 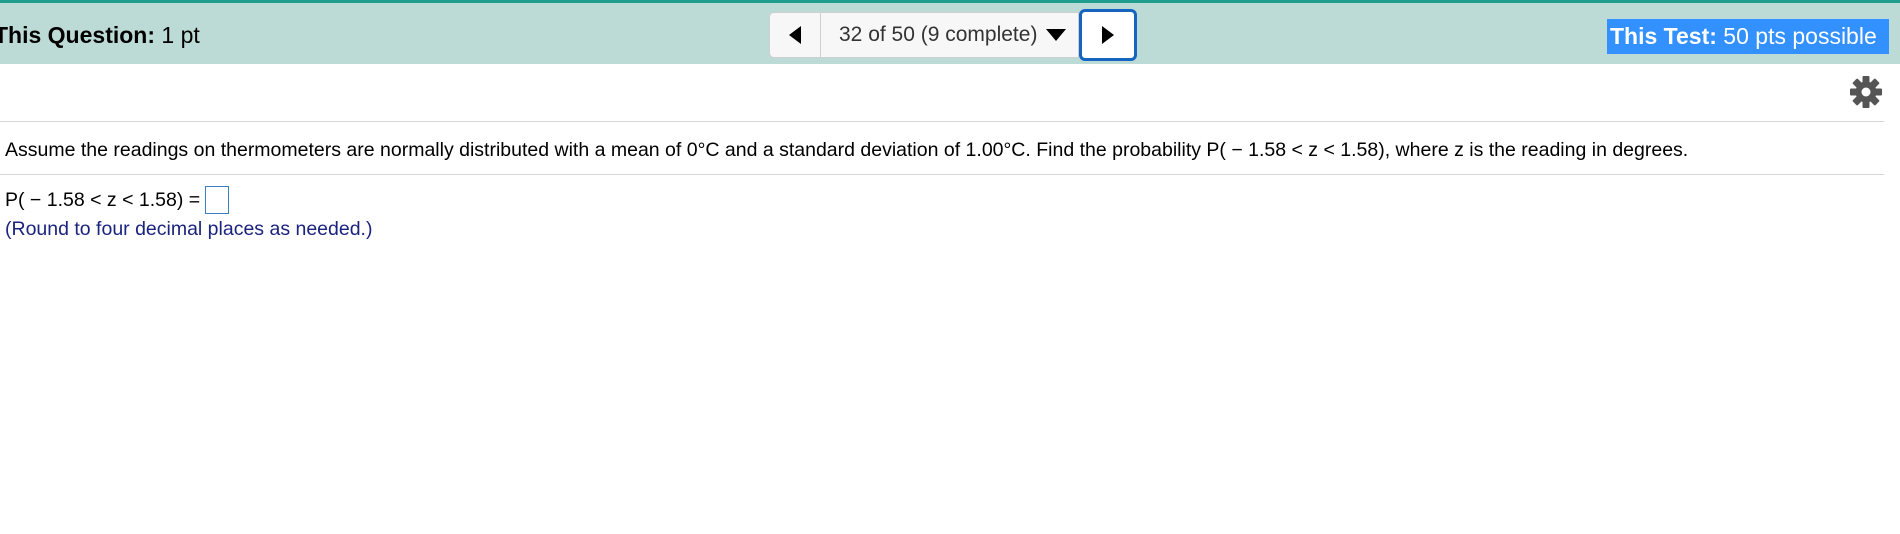 I want to click on answer-prefix: P( − 1.58 < z < 1.58) =, so click(x=103, y=199).